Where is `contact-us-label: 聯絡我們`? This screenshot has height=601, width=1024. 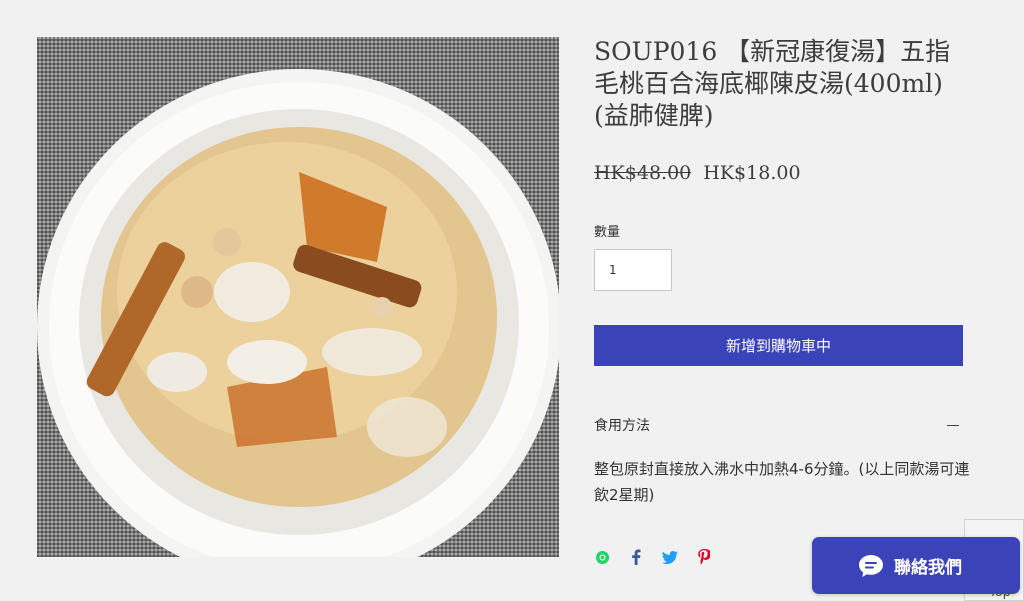
contact-us-label: 聯絡我們 is located at coordinates (928, 568).